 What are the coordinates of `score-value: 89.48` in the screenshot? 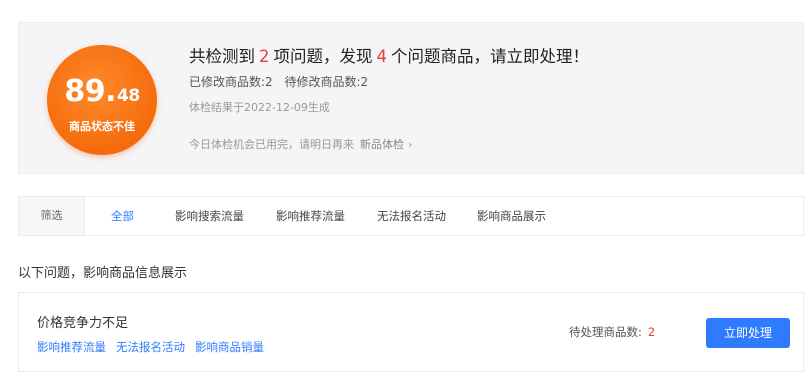 It's located at (102, 91).